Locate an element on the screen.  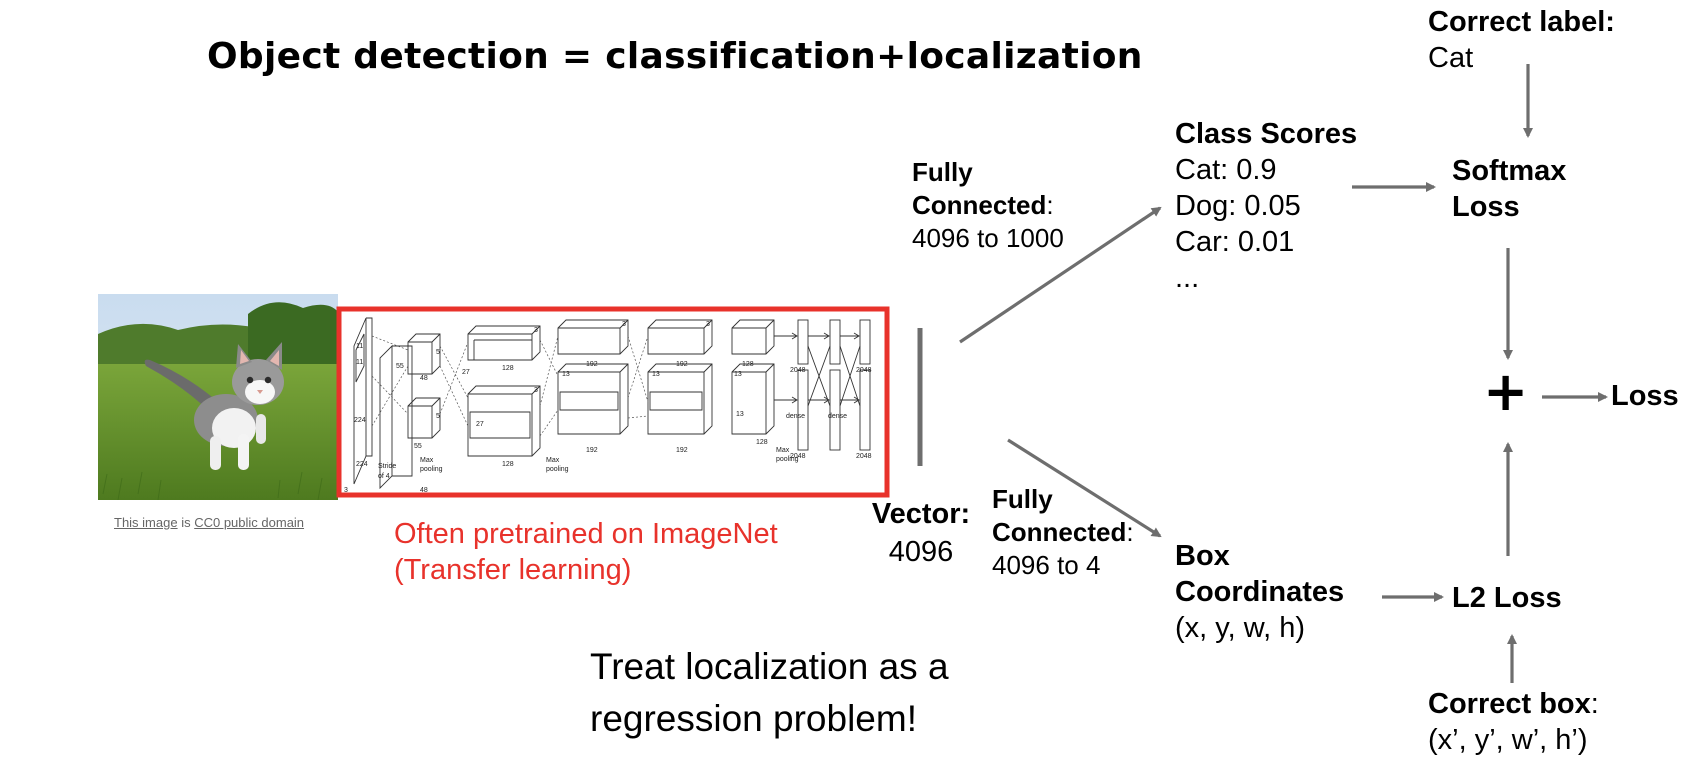
correct-label: Correct label: Cat is located at coordinates (1521, 40).